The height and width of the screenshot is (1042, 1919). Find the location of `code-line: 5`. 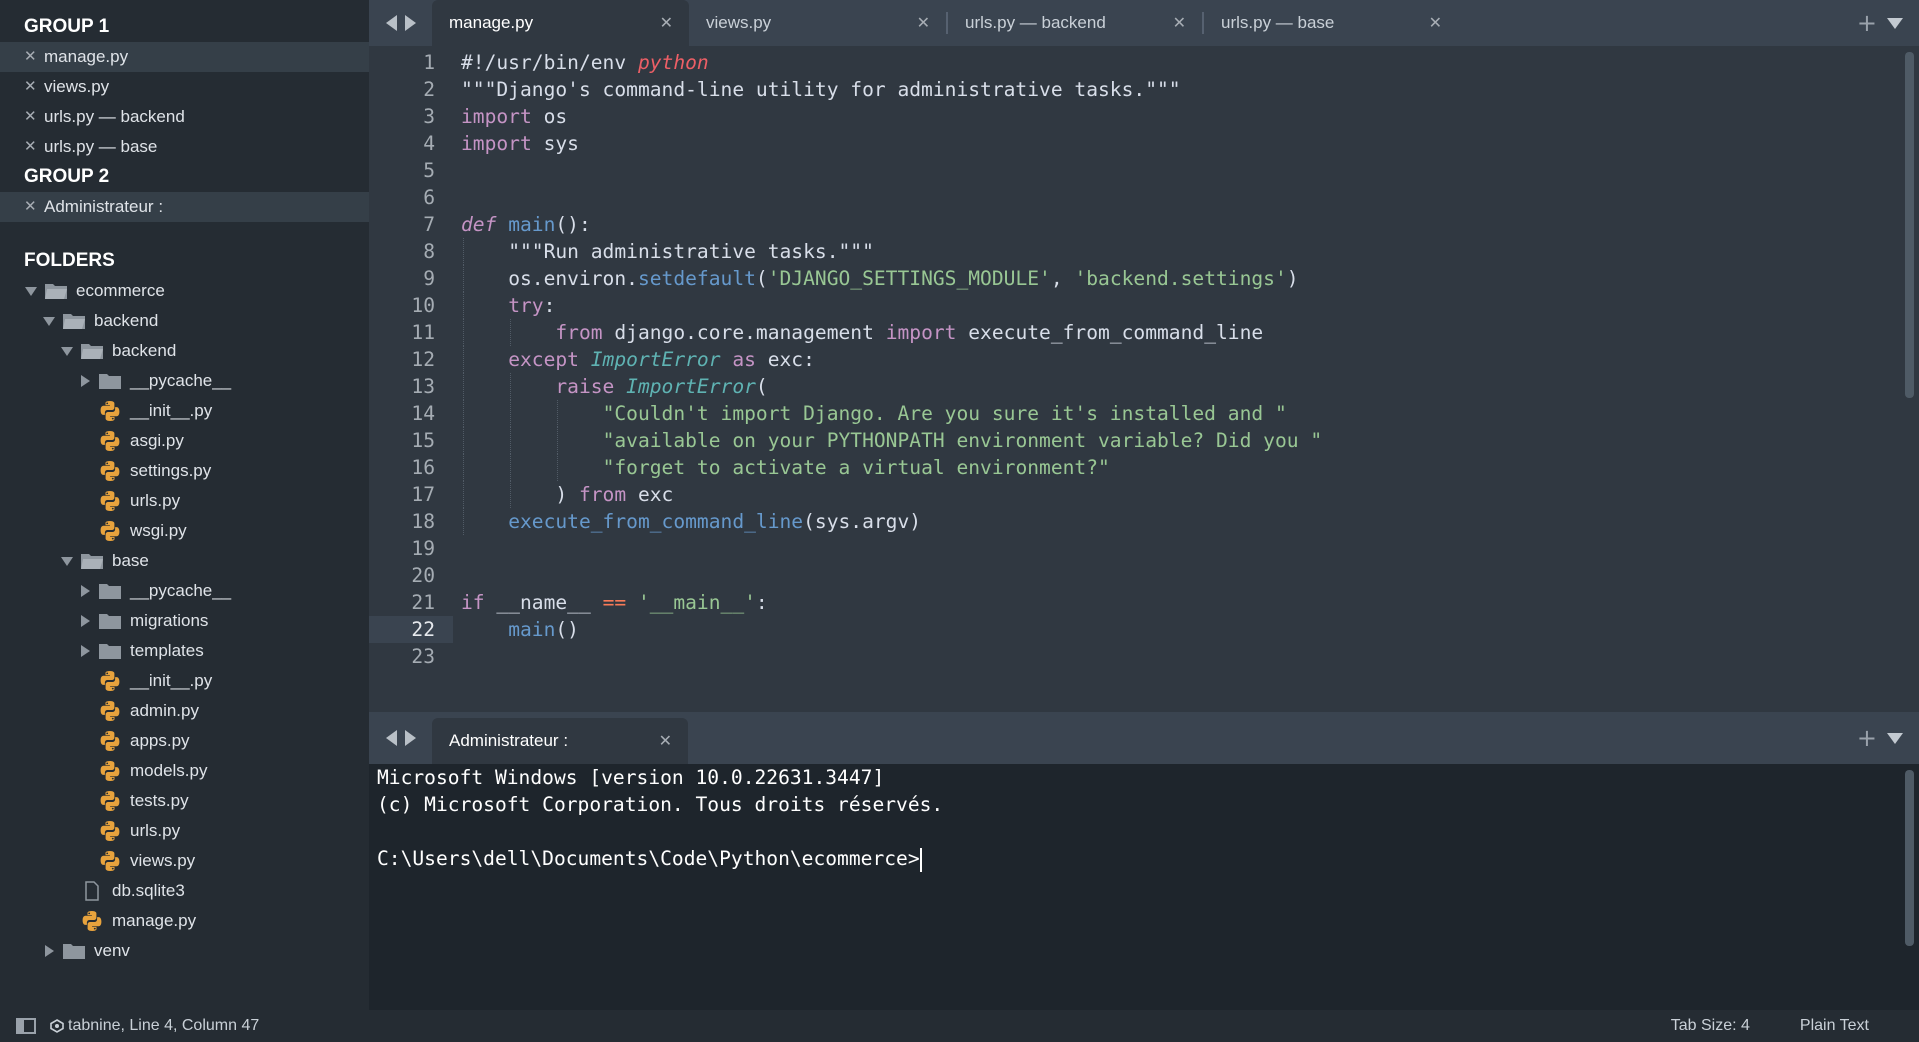

code-line: 5 is located at coordinates (1144, 170).